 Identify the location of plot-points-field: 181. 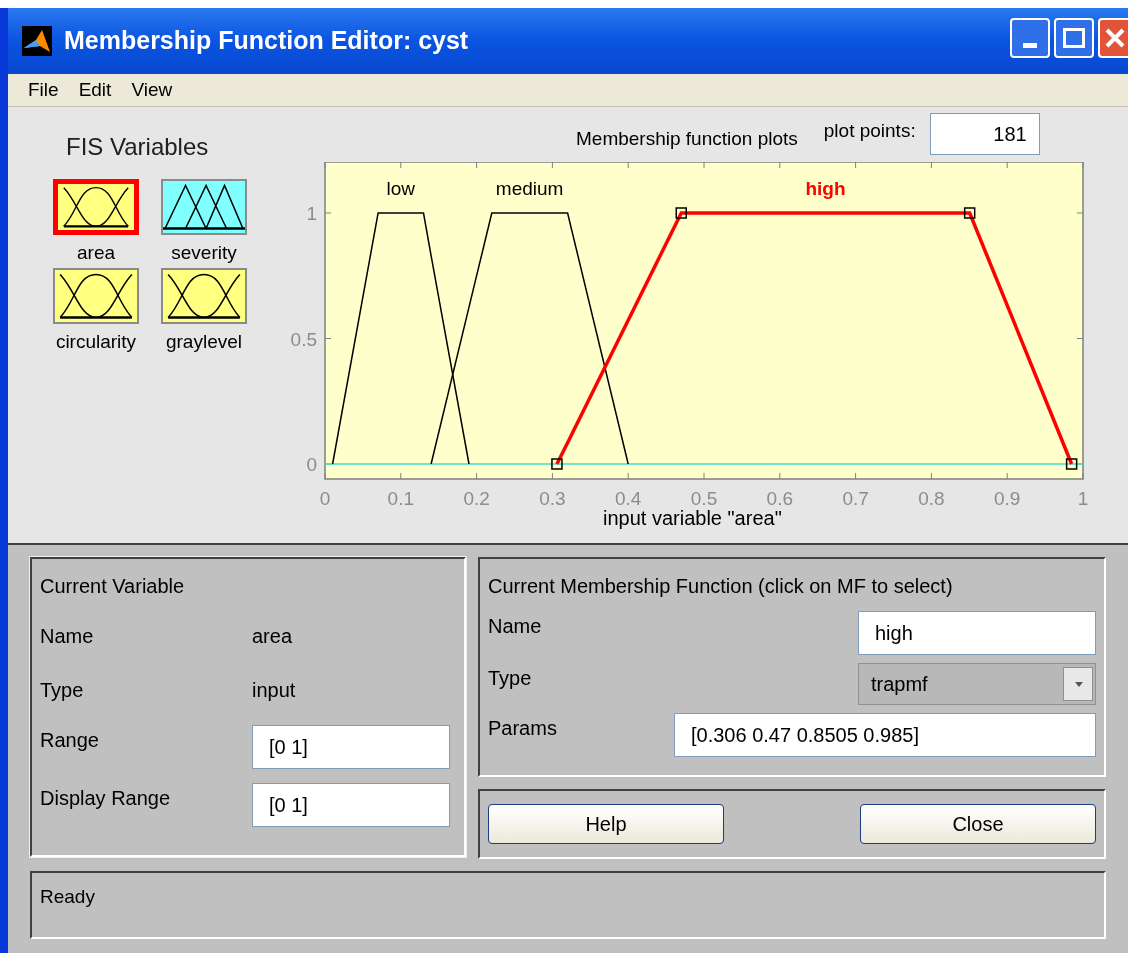
(984, 134).